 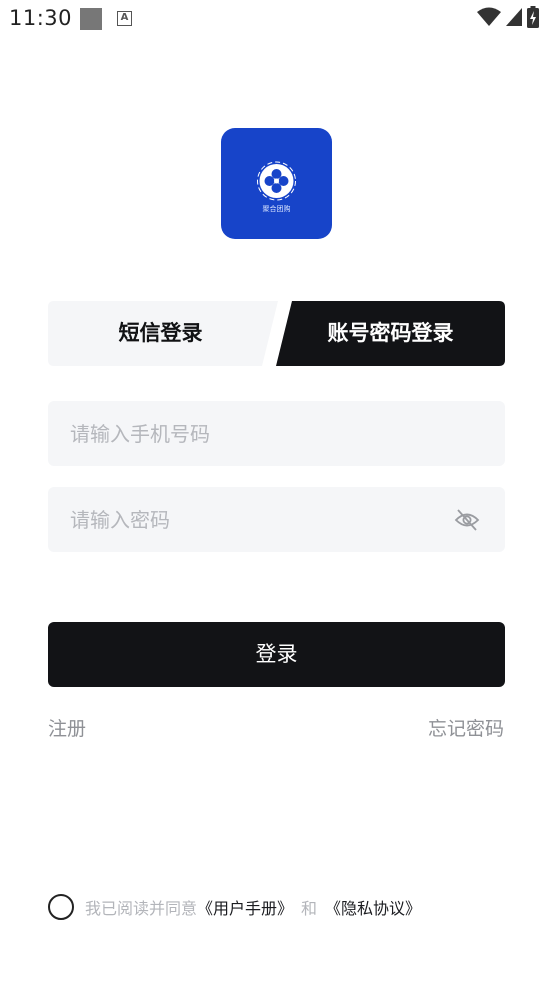 What do you see at coordinates (276, 654) in the screenshot?
I see `login-button: 登录` at bounding box center [276, 654].